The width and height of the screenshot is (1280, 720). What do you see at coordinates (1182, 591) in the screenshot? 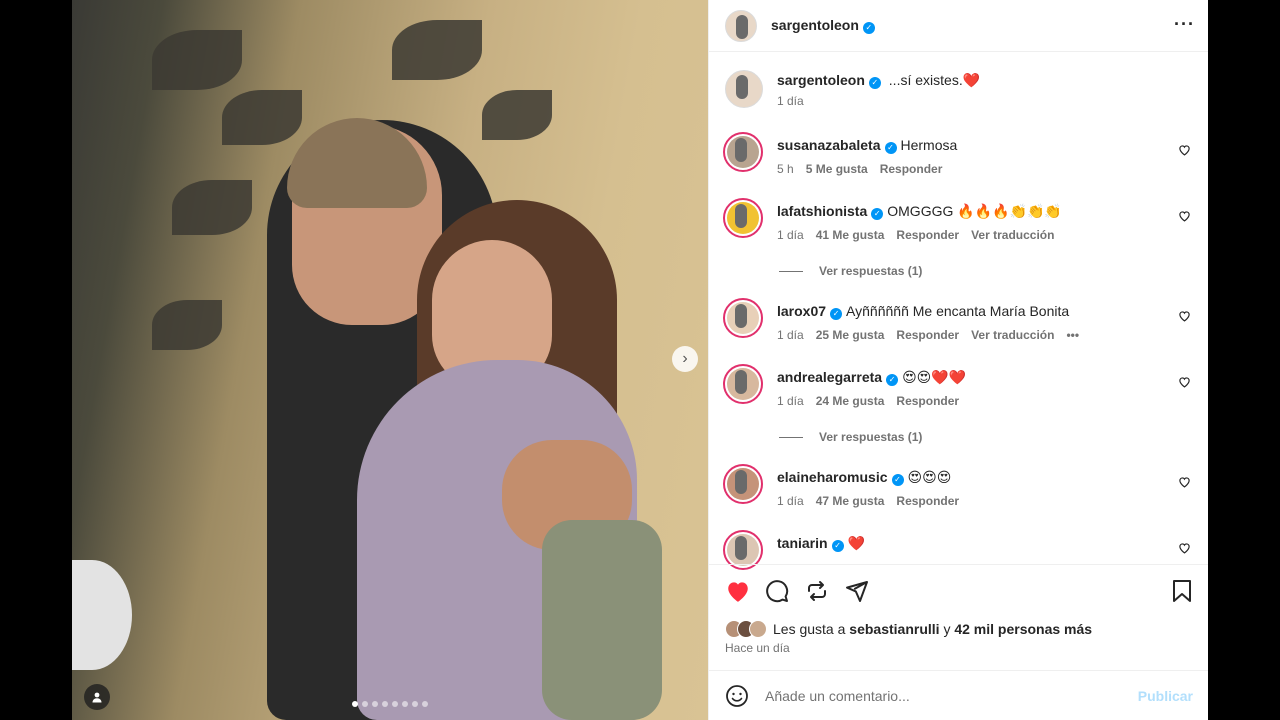
I see `bookmark-icon` at bounding box center [1182, 591].